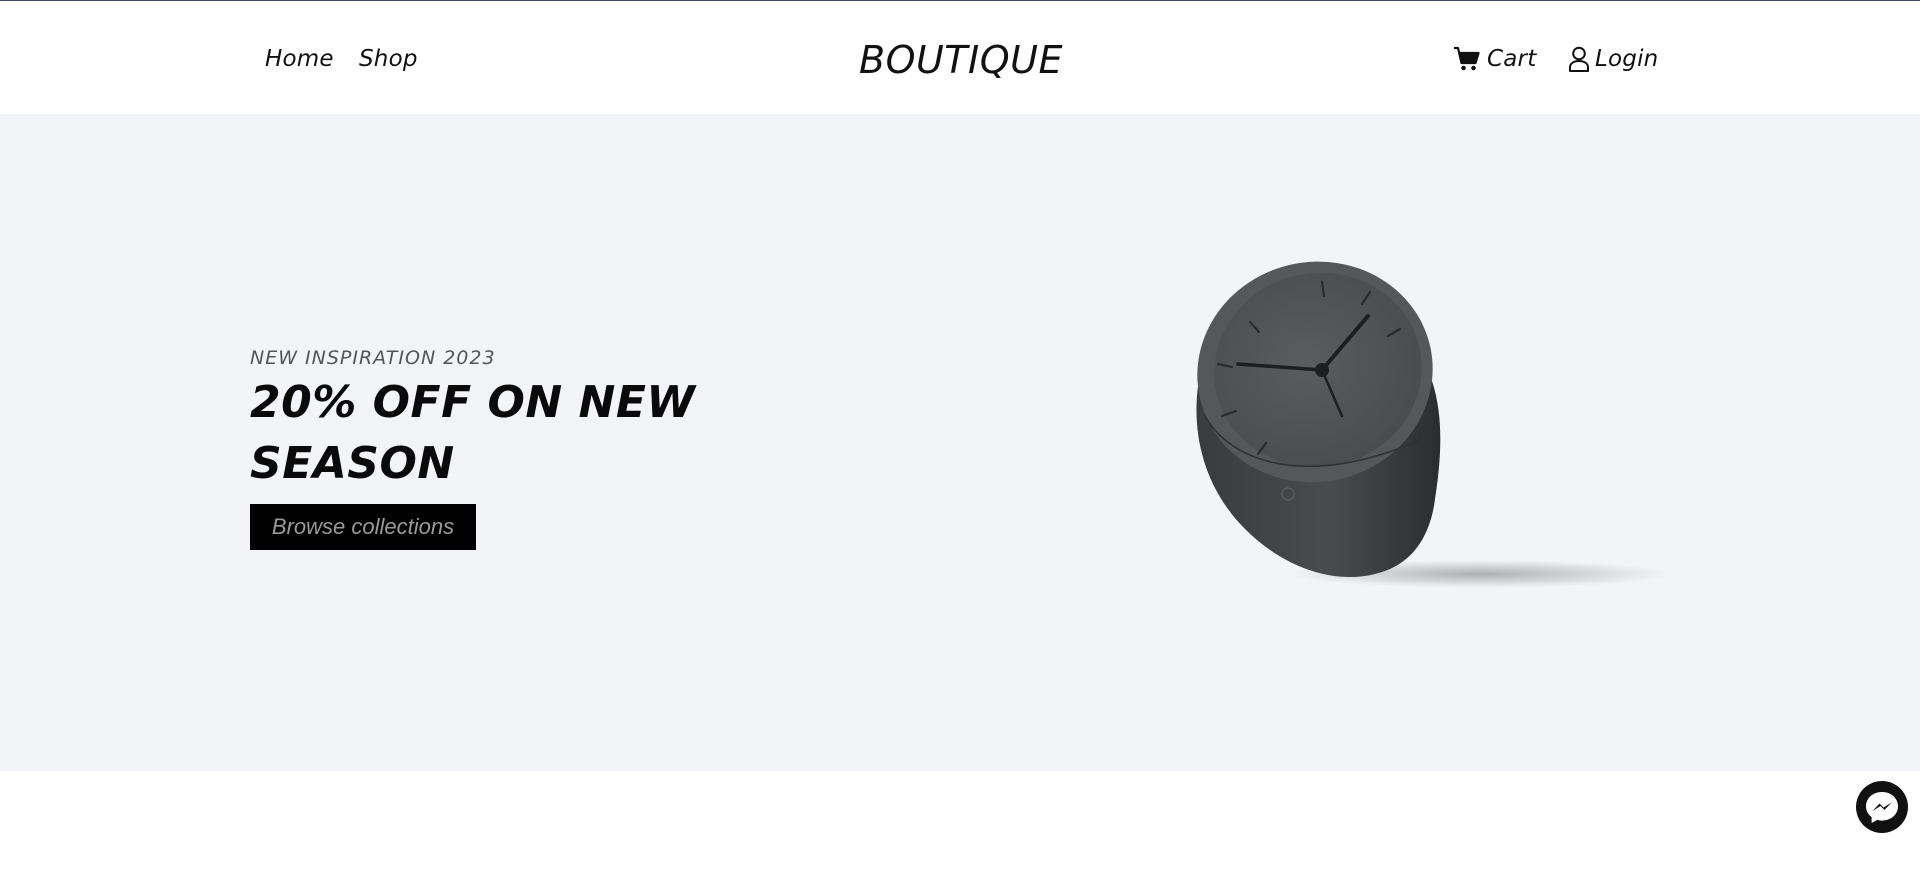  I want to click on hero-eyebrow: NEW INSPIRATION 2023, so click(373, 358).